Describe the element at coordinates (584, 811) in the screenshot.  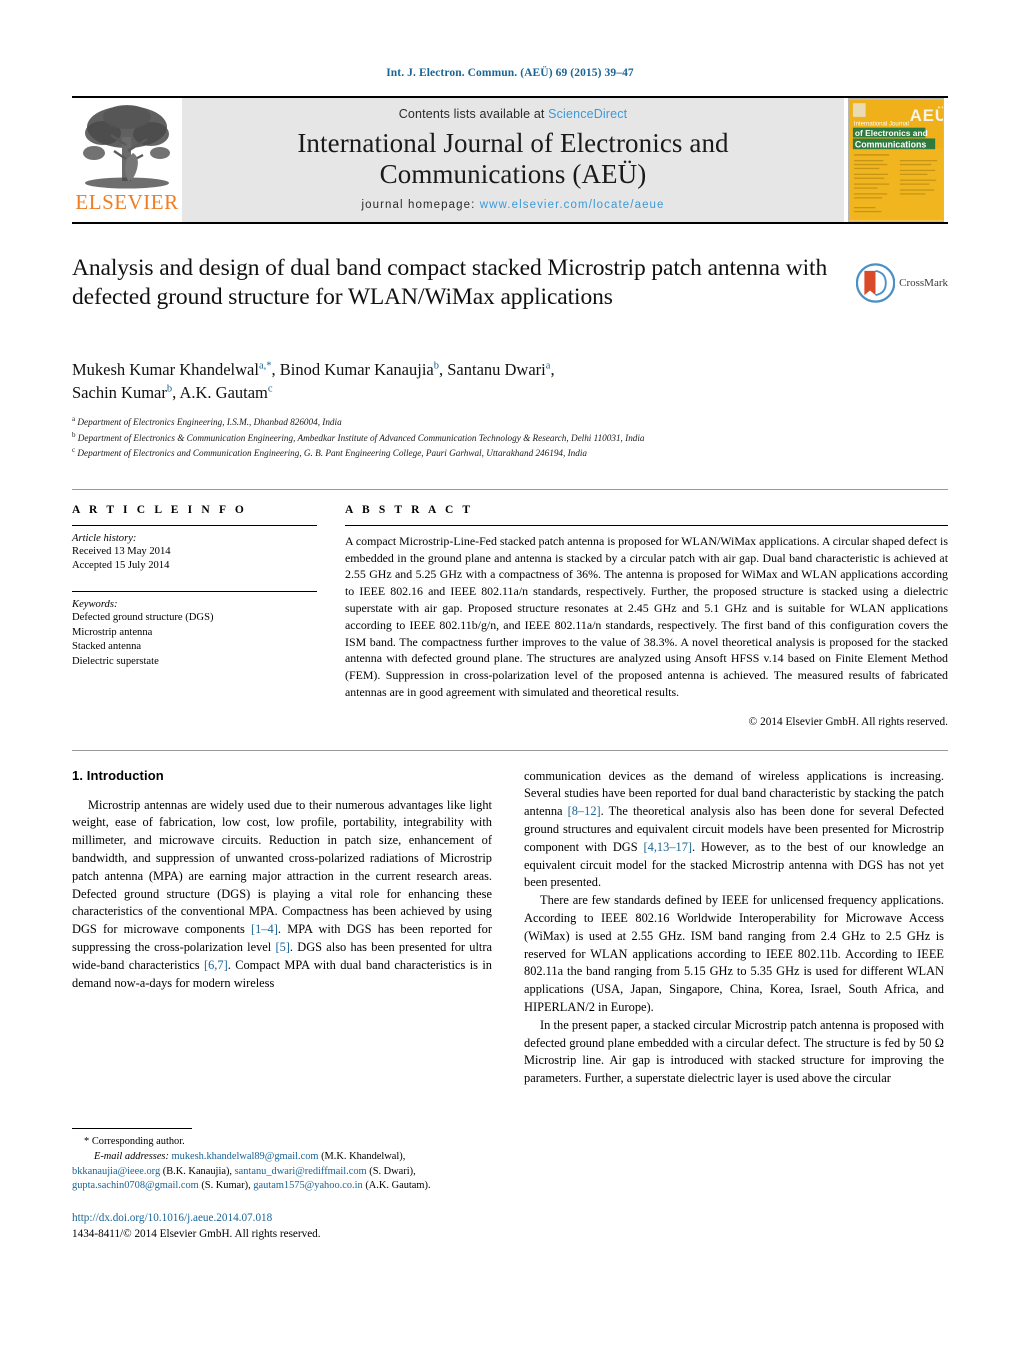
I see `citation-ref: [8–12]` at that location.